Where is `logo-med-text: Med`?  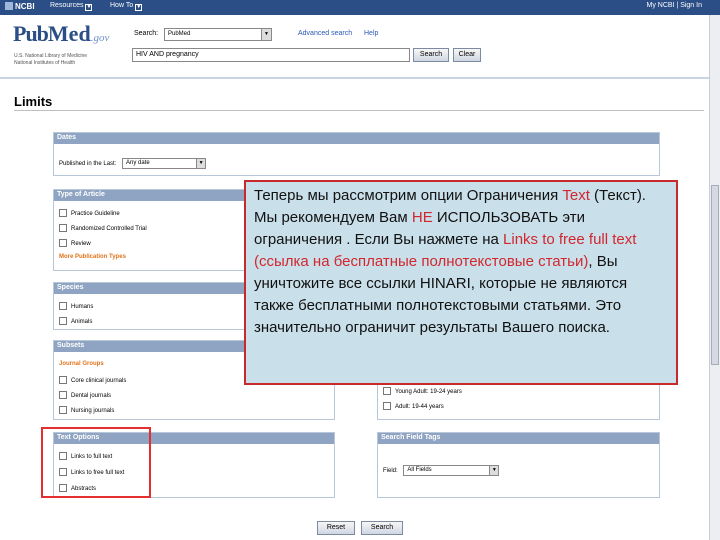
logo-med-text: Med is located at coordinates (69, 33).